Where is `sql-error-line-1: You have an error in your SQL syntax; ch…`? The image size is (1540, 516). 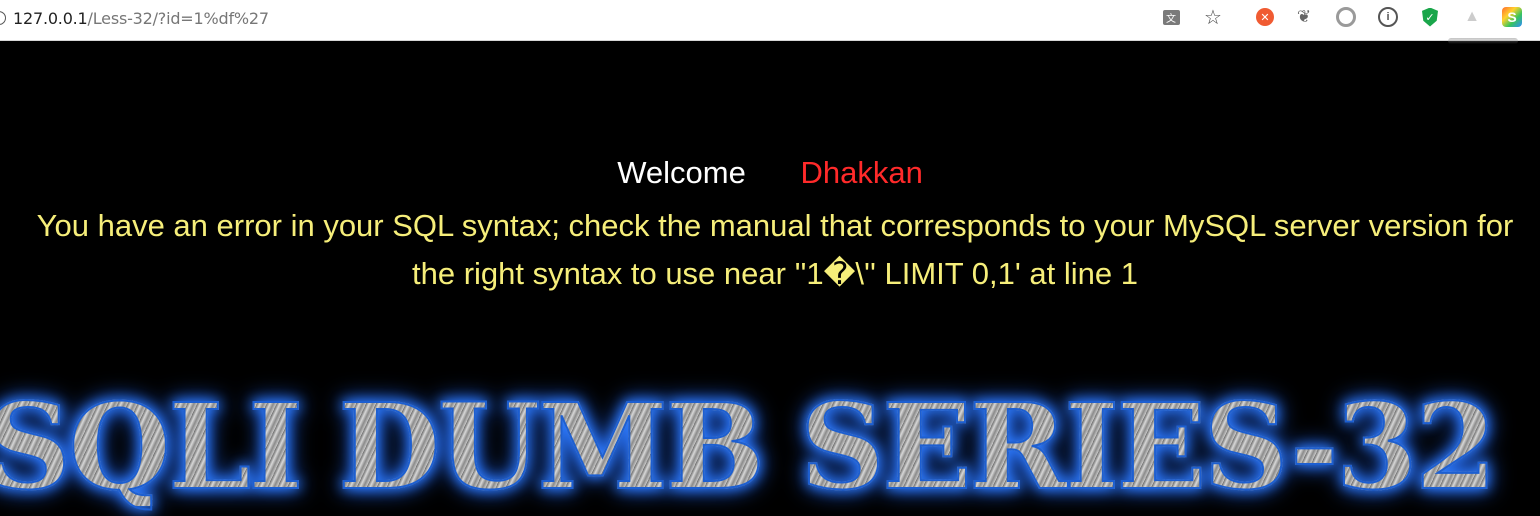 sql-error-line-1: You have an error in your SQL syntax; ch… is located at coordinates (775, 225).